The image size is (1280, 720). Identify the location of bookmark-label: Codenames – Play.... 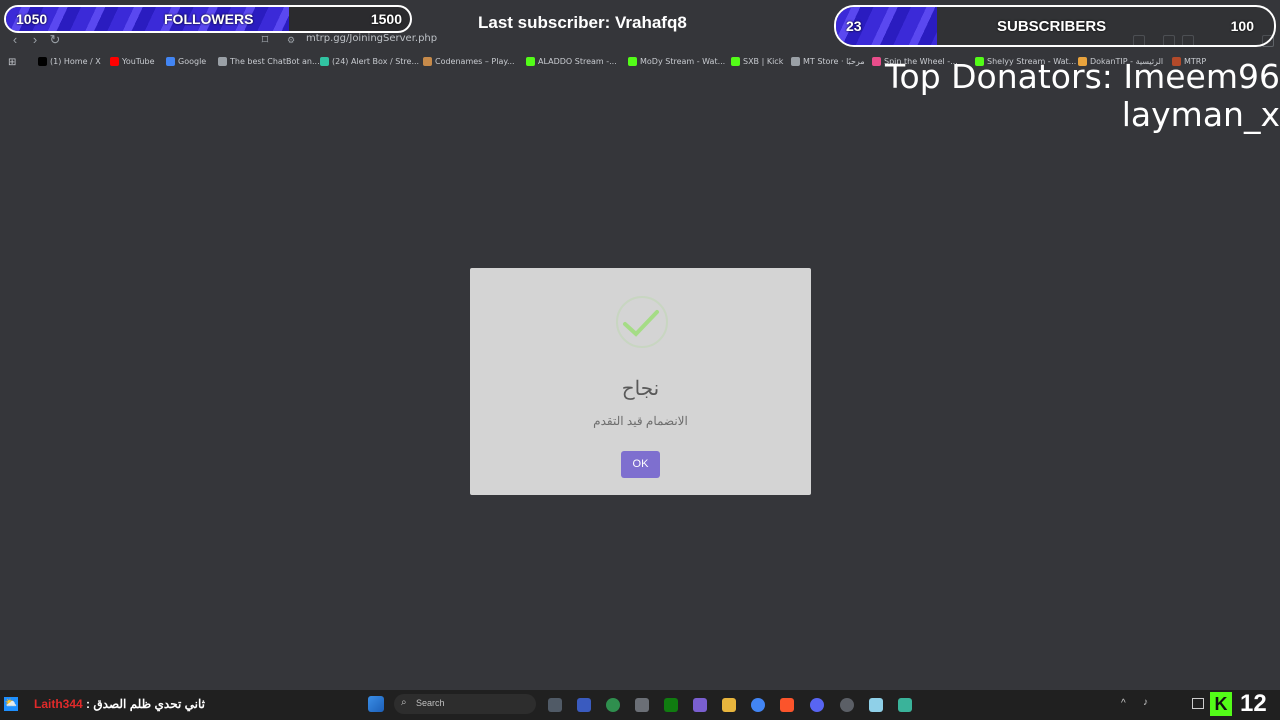
(475, 61).